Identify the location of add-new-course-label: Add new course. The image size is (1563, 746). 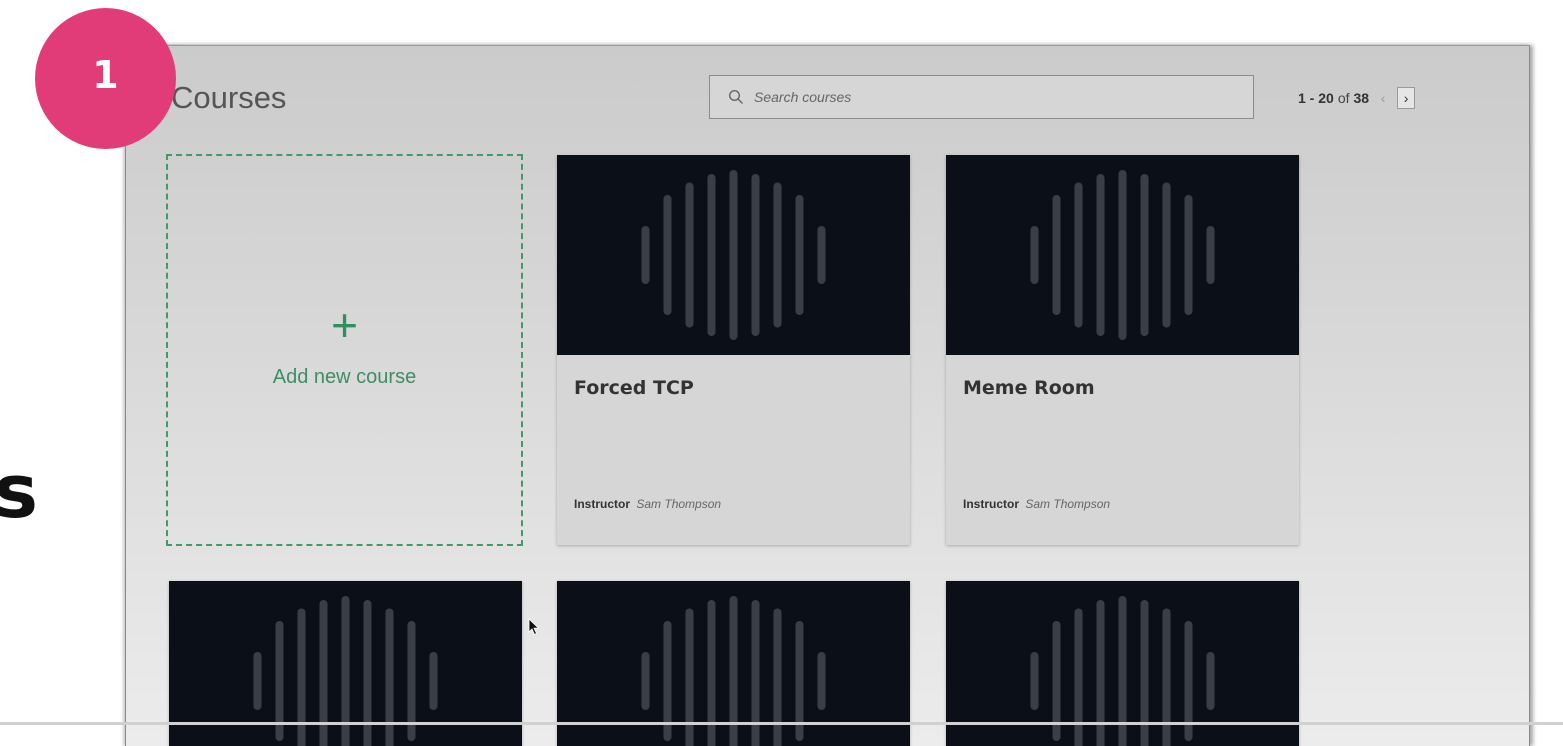
(344, 377).